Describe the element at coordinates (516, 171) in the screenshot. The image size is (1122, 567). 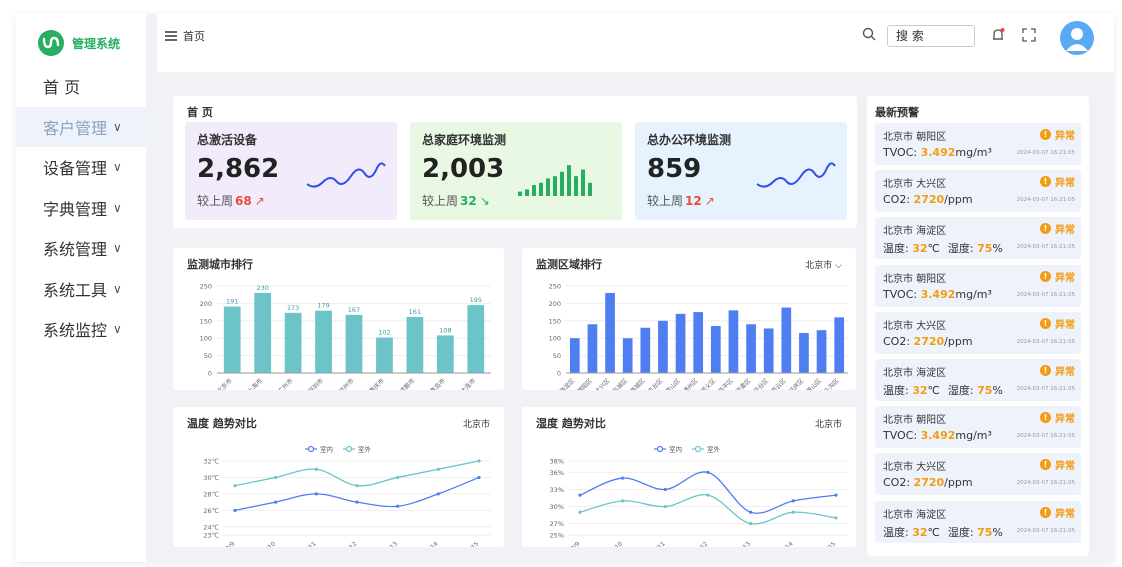
I see `stat-card: 总家庭环境监测 2,003 较上周 32 ↘` at that location.